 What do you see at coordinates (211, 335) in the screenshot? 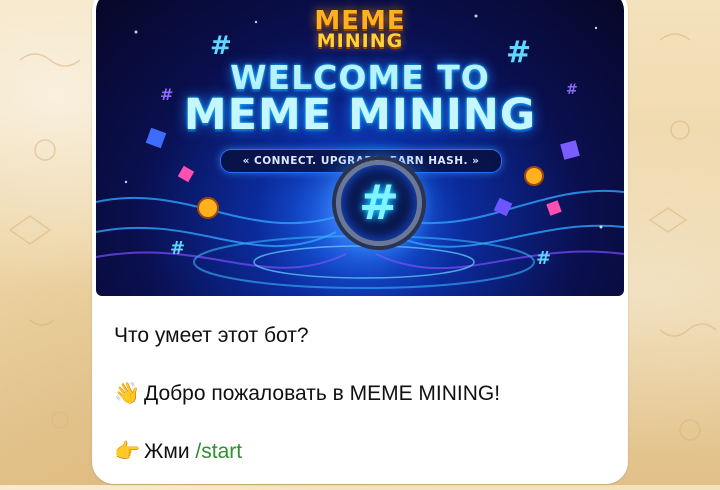
I see `bot-description-title: Что умеет этот бот?` at bounding box center [211, 335].